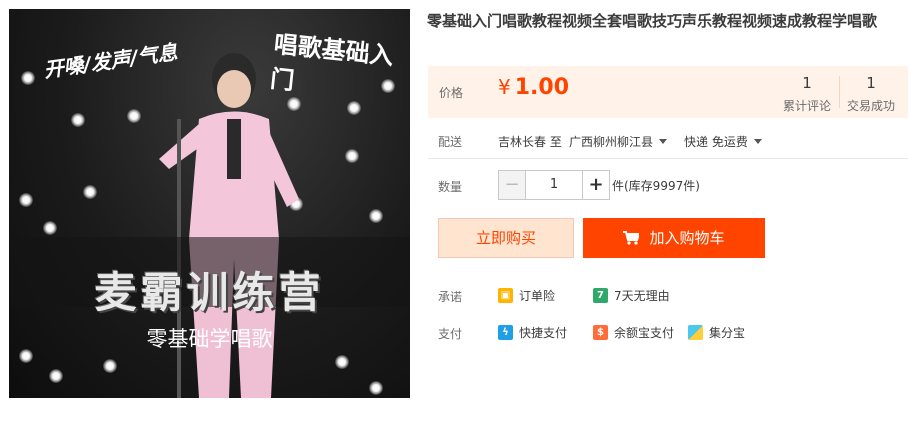  What do you see at coordinates (451, 93) in the screenshot?
I see `price-label: 价格` at bounding box center [451, 93].